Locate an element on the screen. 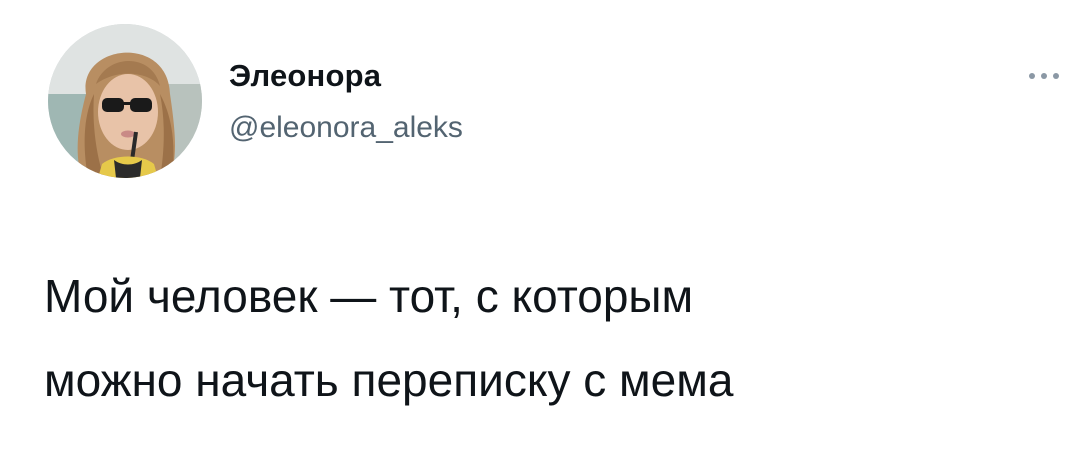 Image resolution: width=1070 pixels, height=467 pixels. avatar is located at coordinates (125, 101).